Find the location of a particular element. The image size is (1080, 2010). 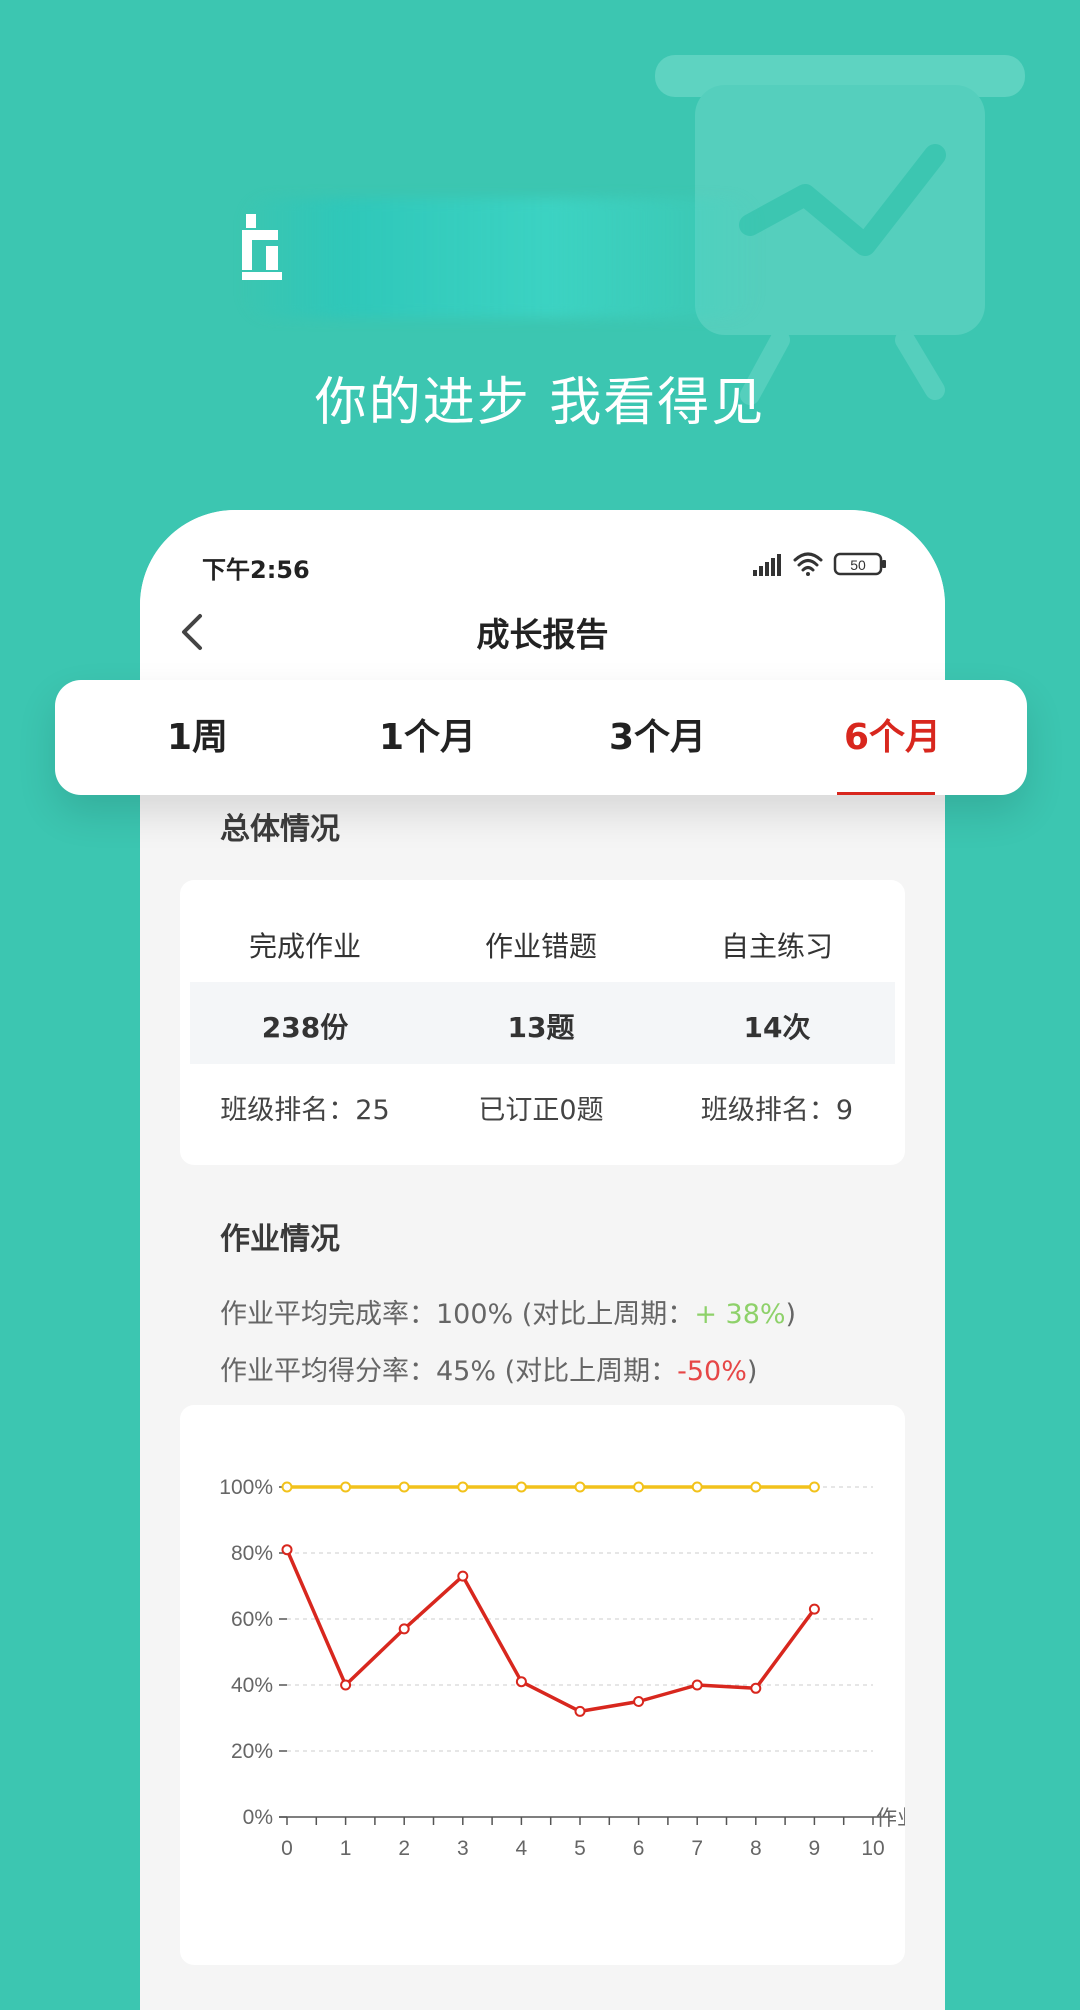

stat-head-completed: 完成作业 is located at coordinates (304, 946).